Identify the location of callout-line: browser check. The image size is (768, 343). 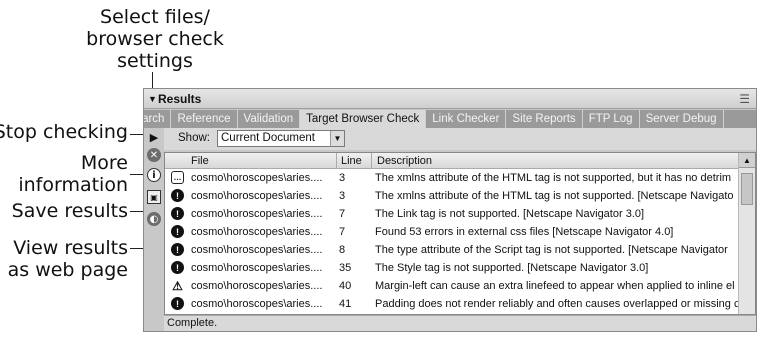
(155, 39).